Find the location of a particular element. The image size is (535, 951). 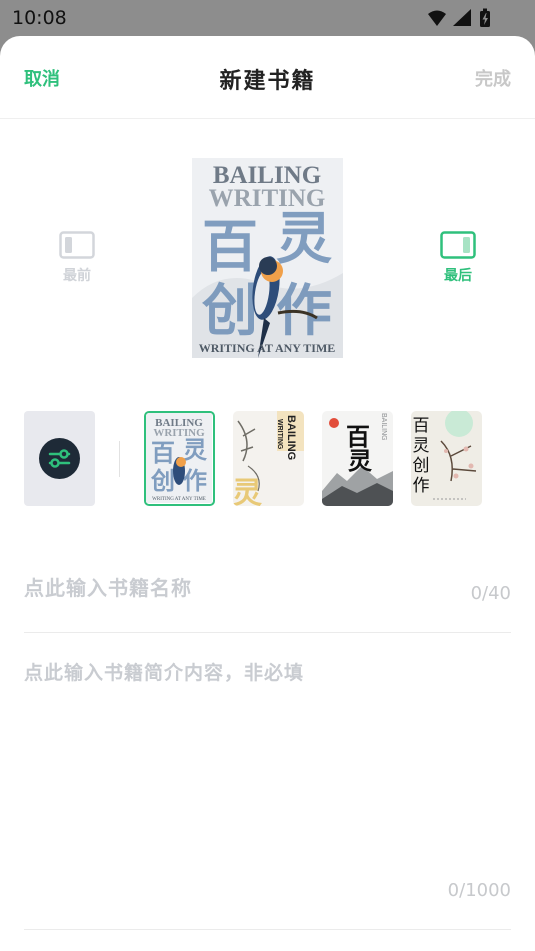

cover-template-2: BAILING WRITING 灵 is located at coordinates (268, 458).